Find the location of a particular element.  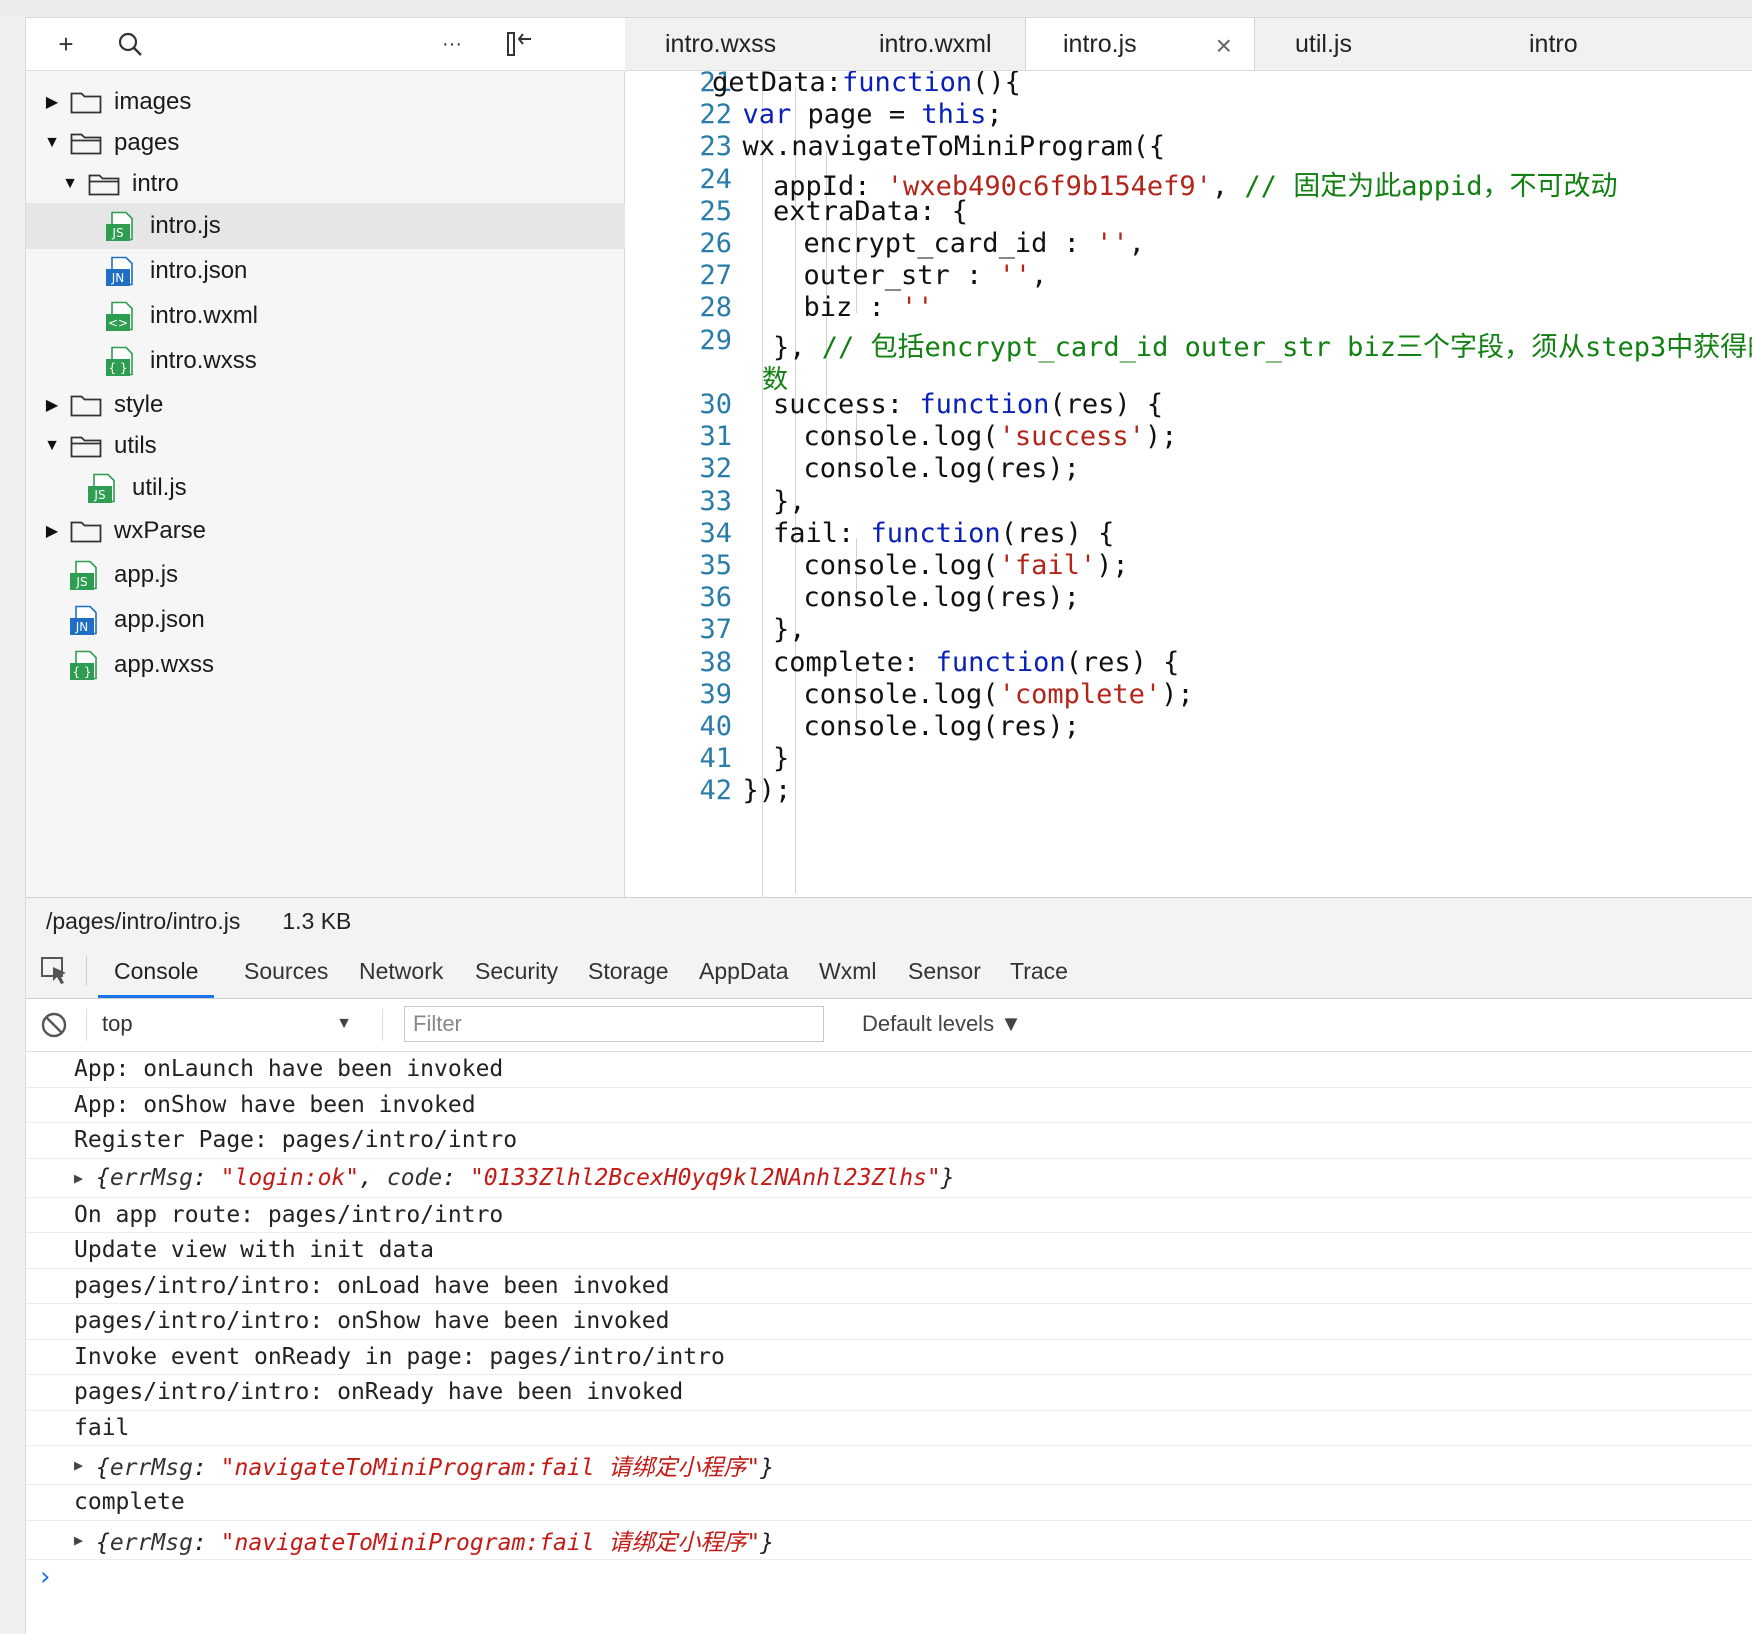

editor-tab-intro-js: intro.js × is located at coordinates (1140, 44).